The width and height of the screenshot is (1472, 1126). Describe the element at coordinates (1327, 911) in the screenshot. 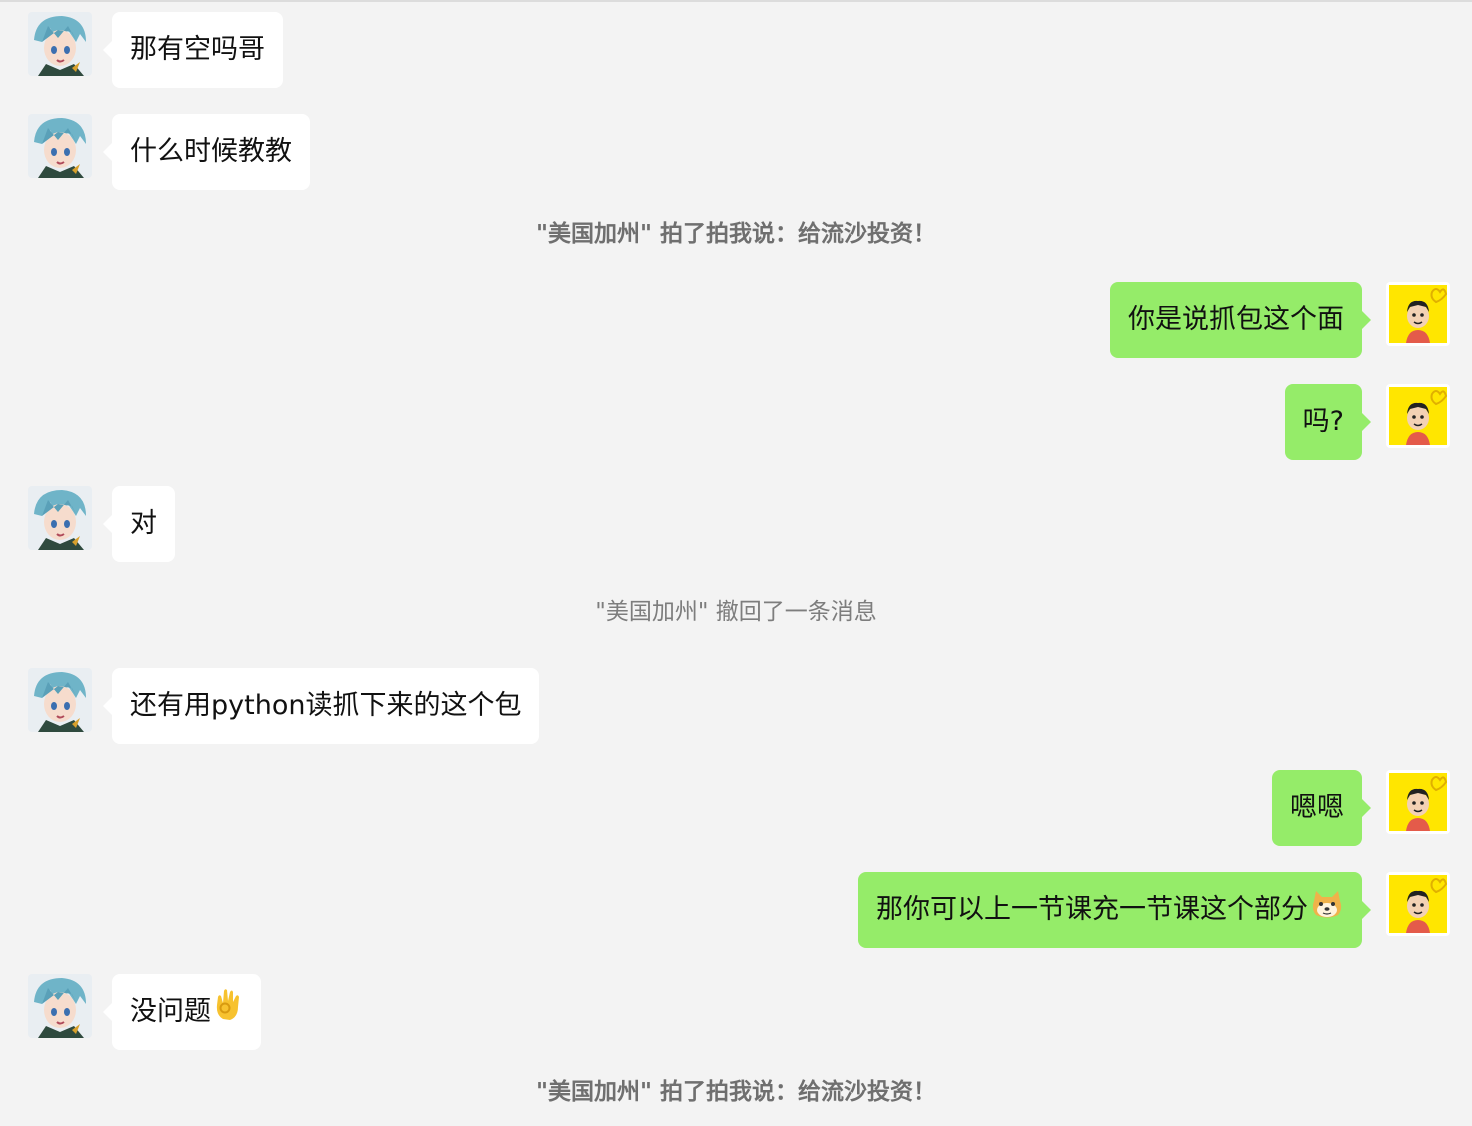

I see `doge-emoji-icon` at that location.